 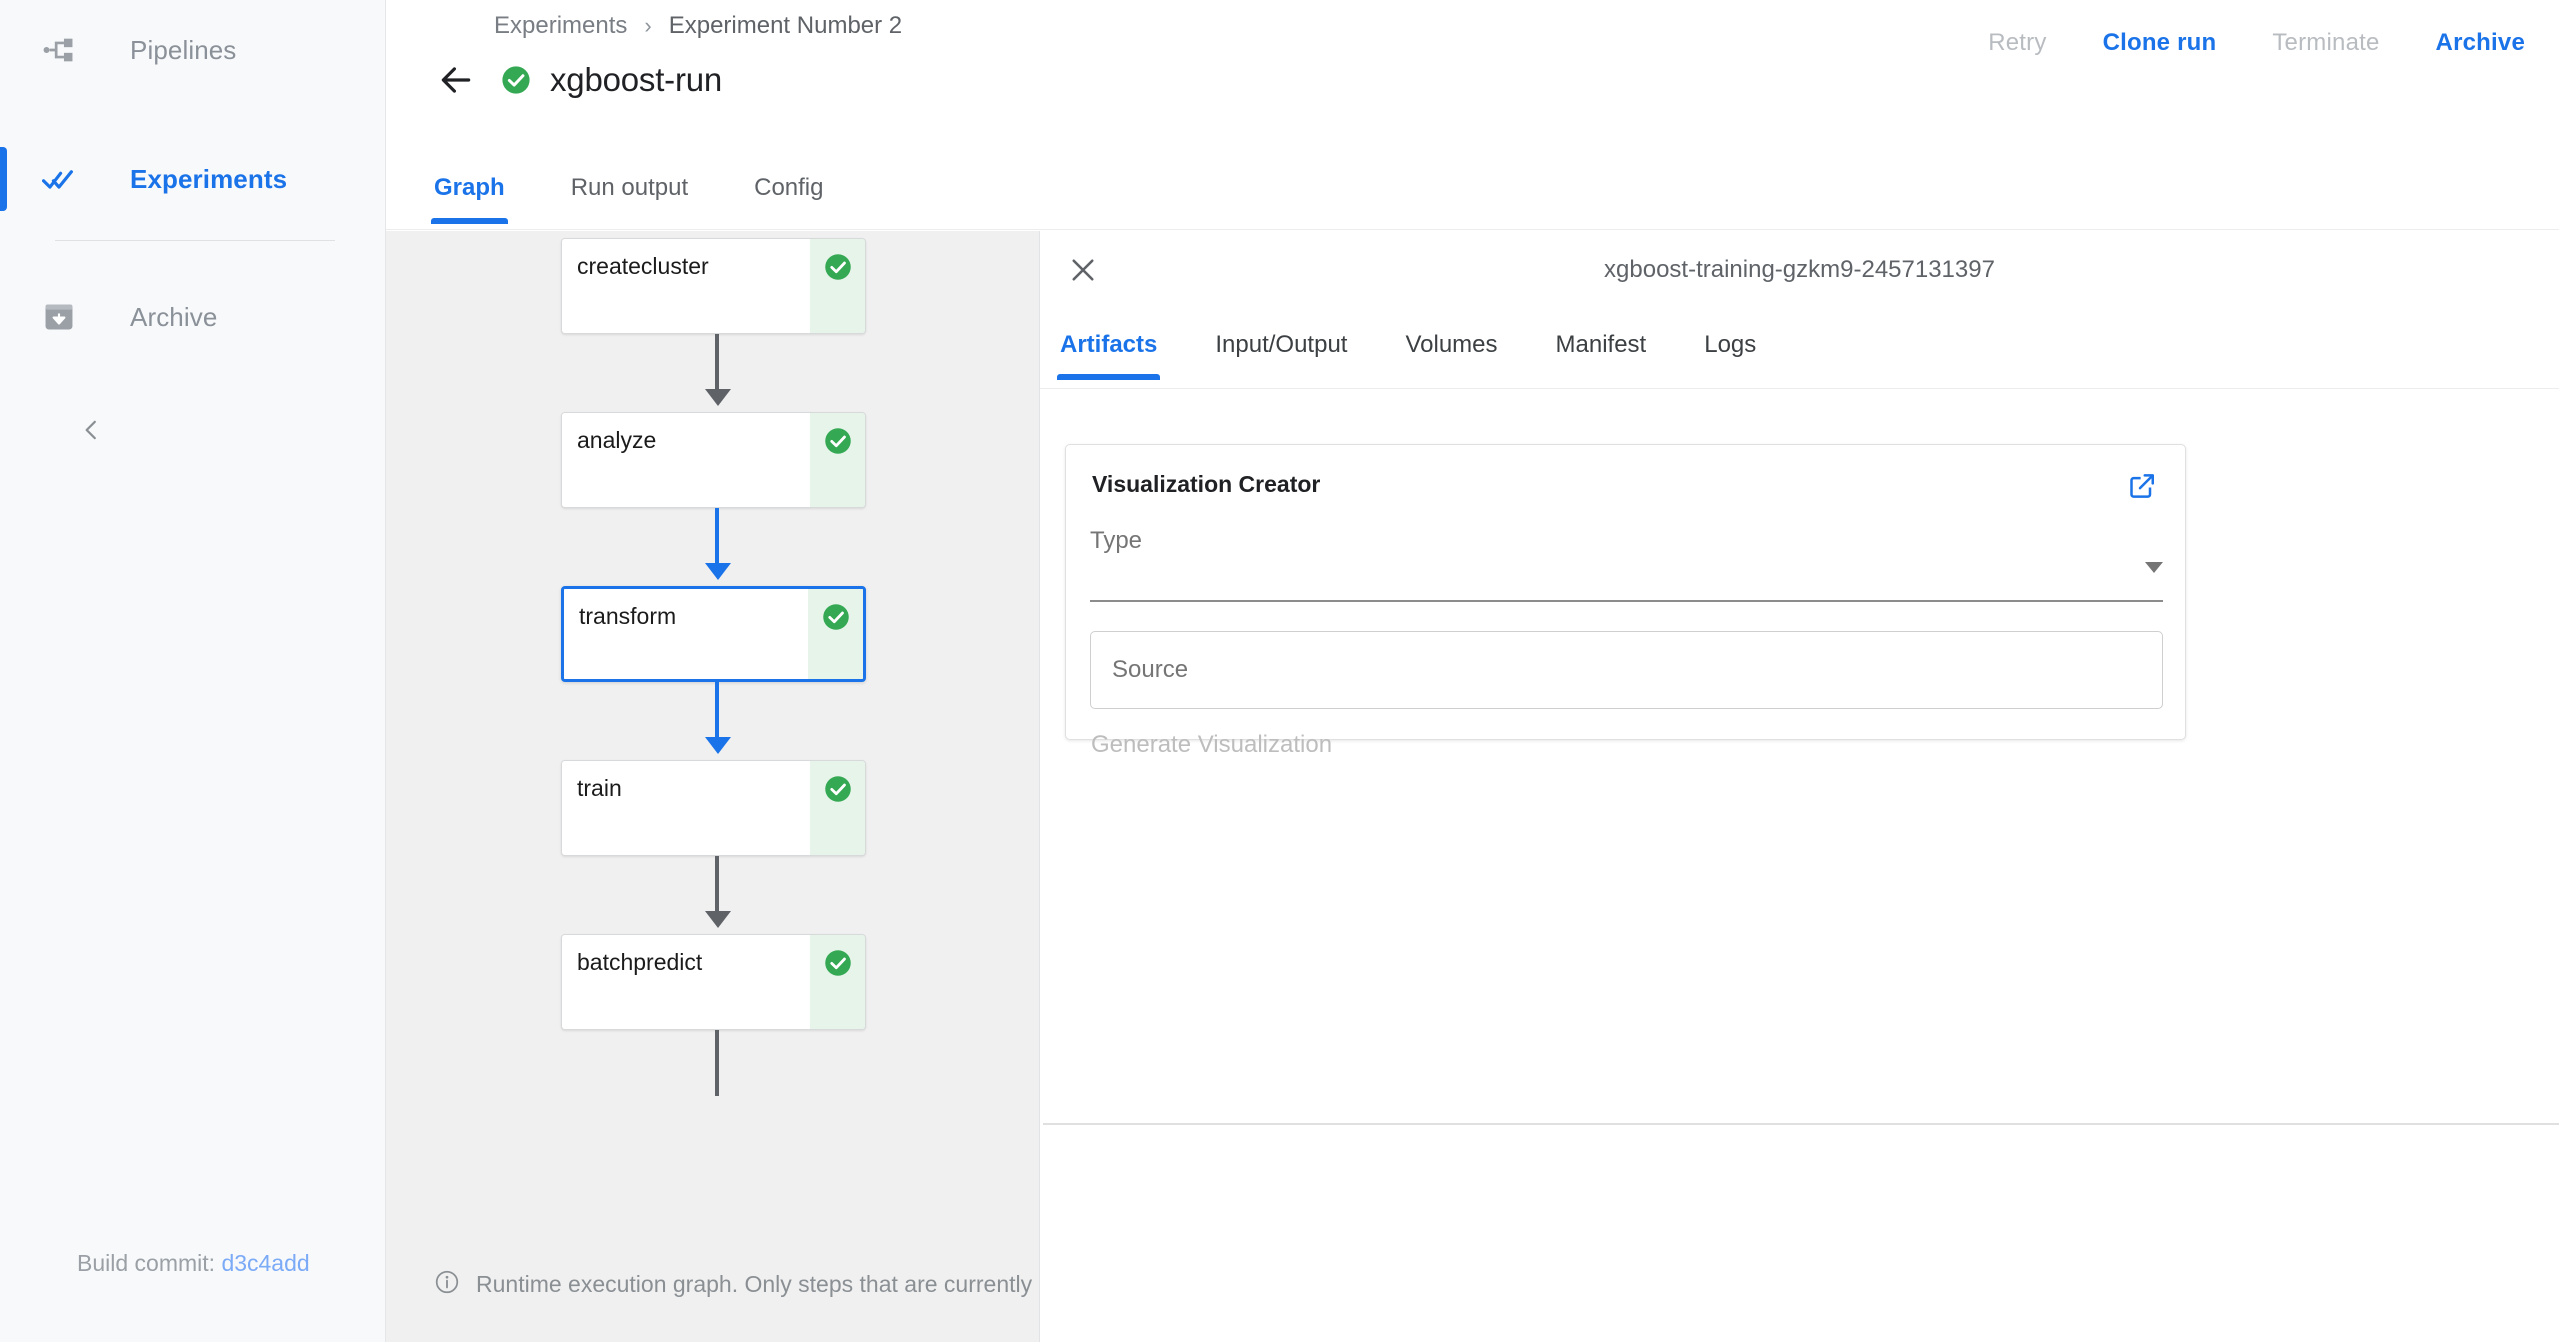 What do you see at coordinates (1281, 350) in the screenshot?
I see `tab-input-output: Input/Output` at bounding box center [1281, 350].